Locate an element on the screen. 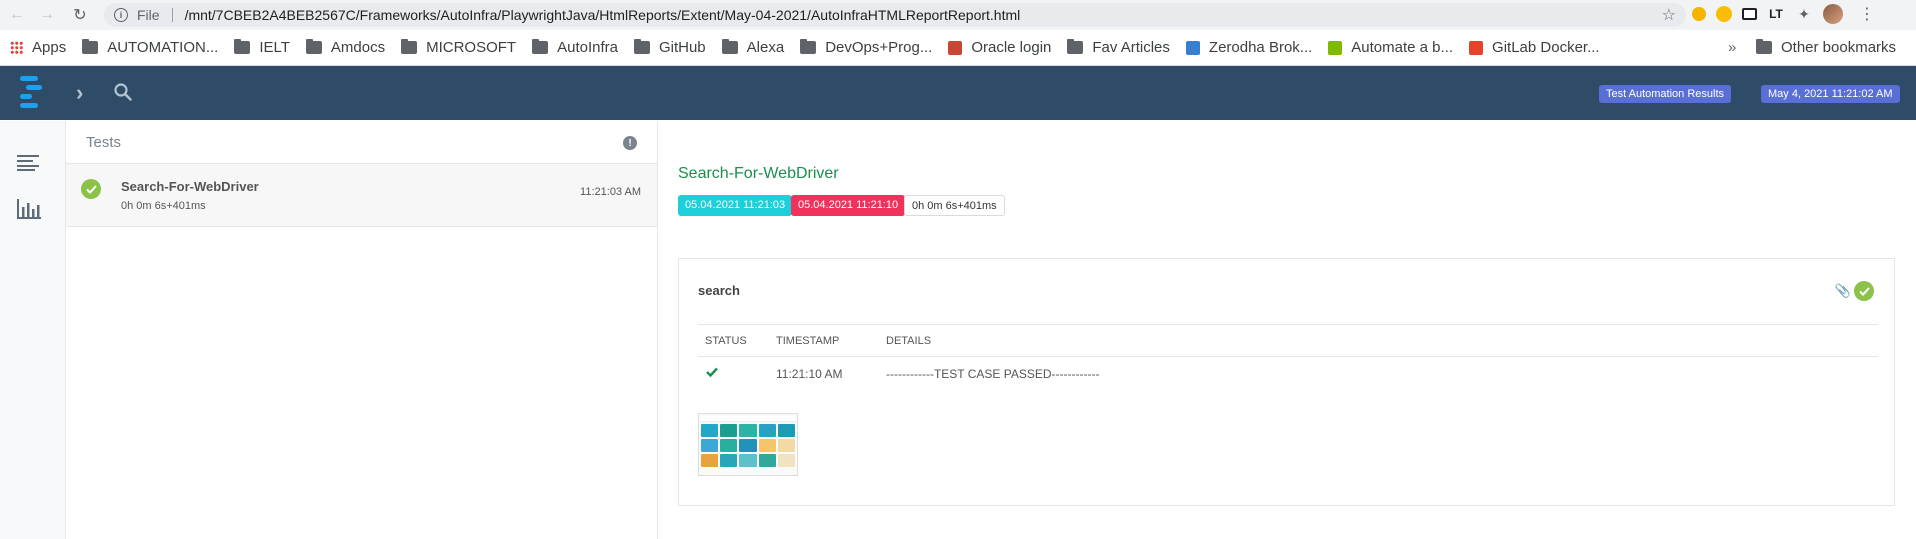  gauge-extension-icon is located at coordinates (1724, 14).